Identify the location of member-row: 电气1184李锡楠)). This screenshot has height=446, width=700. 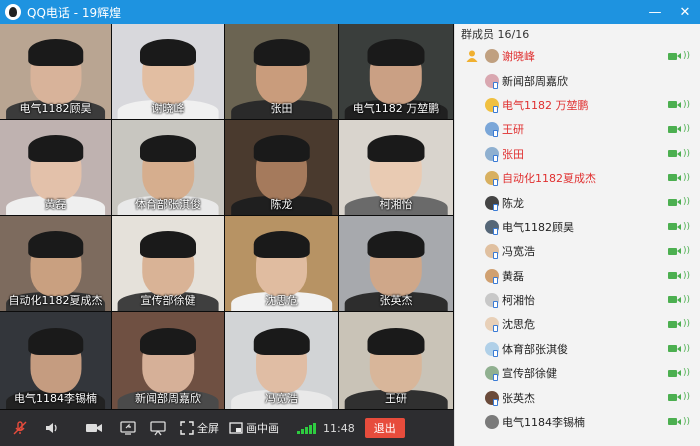
(577, 422).